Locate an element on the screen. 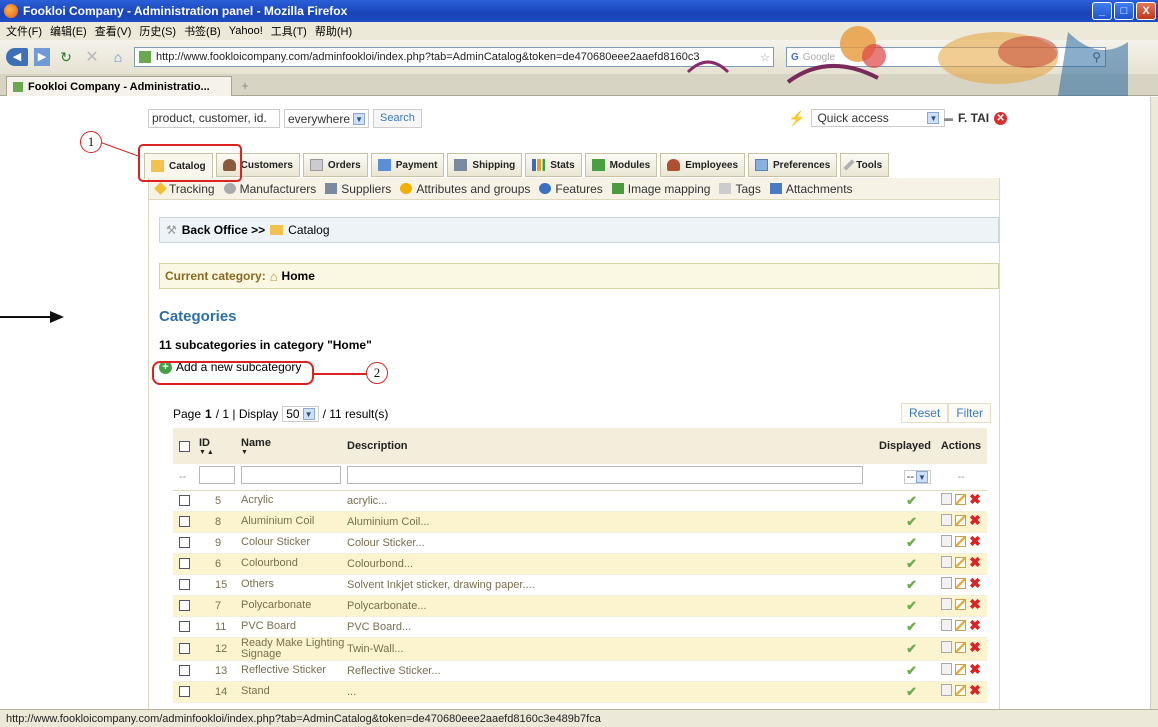 This screenshot has height=727, width=1158. table-row: 8 Aluminium Coil Aluminium Coil... ✔ ✖ is located at coordinates (580, 522).